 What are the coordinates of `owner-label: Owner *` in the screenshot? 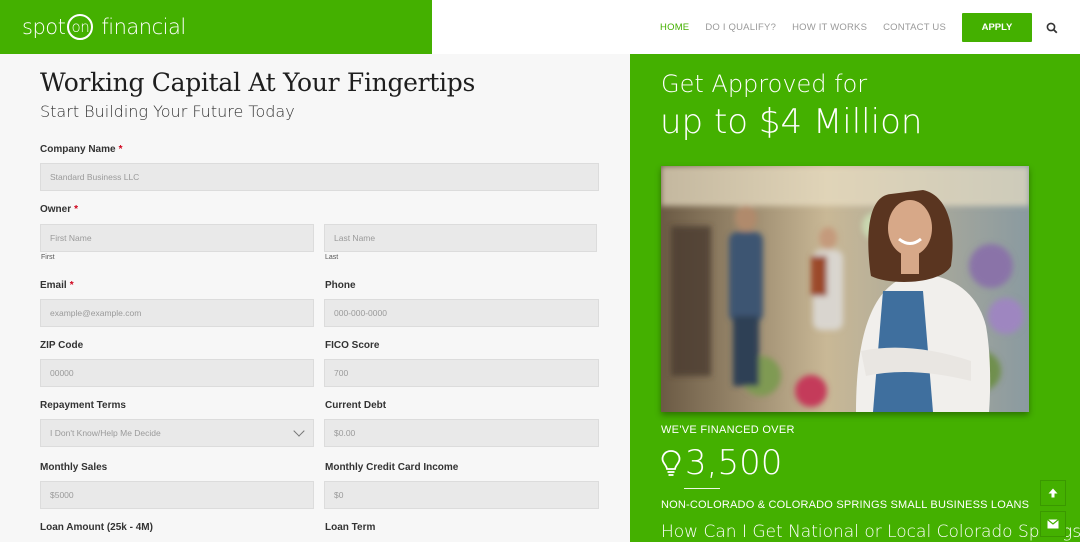 It's located at (59, 209).